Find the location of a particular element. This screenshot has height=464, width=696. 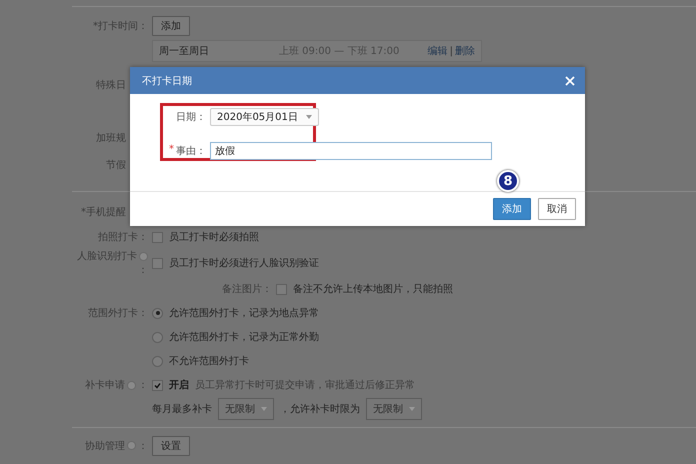

option-text: 备注不允许上传本地图片，只能拍照 is located at coordinates (373, 289).